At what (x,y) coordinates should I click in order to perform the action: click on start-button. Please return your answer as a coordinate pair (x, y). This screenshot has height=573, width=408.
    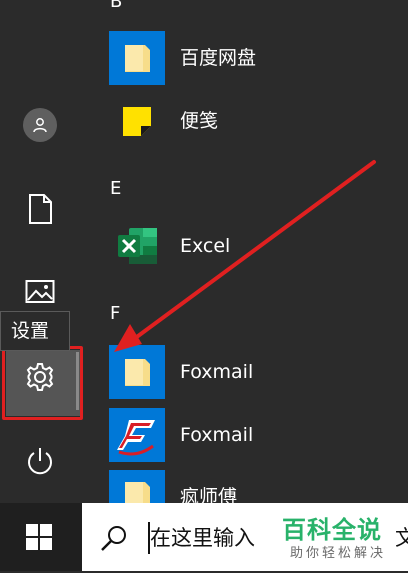
    Looking at the image, I should click on (39, 537).